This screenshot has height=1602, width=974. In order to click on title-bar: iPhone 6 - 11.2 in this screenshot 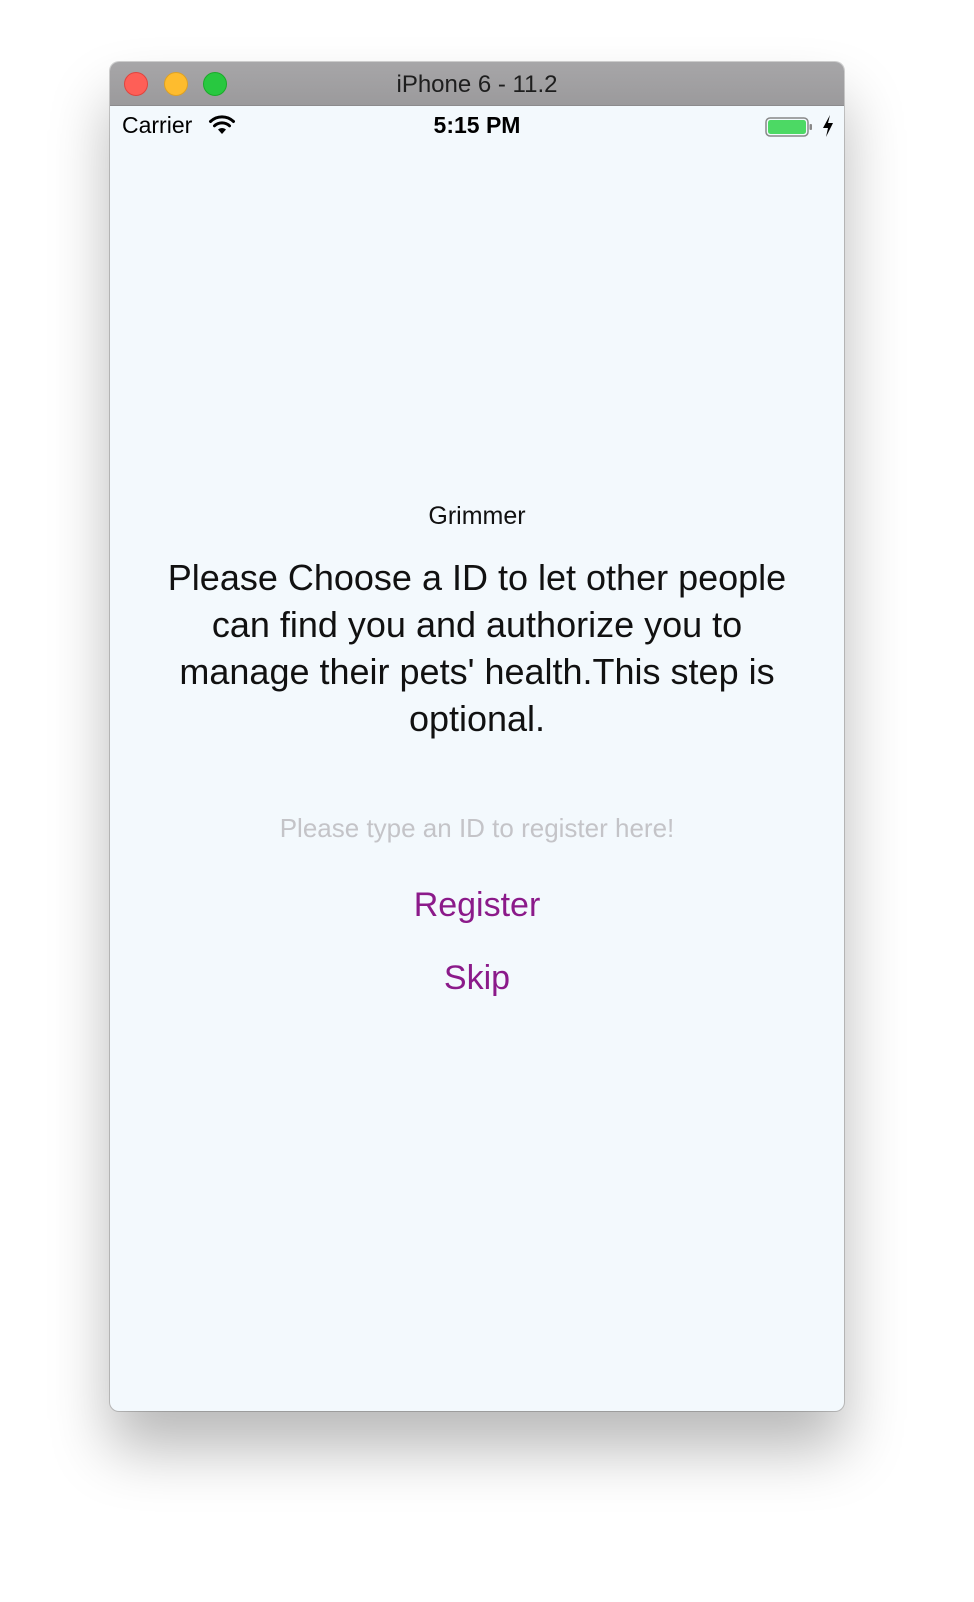, I will do `click(477, 84)`.